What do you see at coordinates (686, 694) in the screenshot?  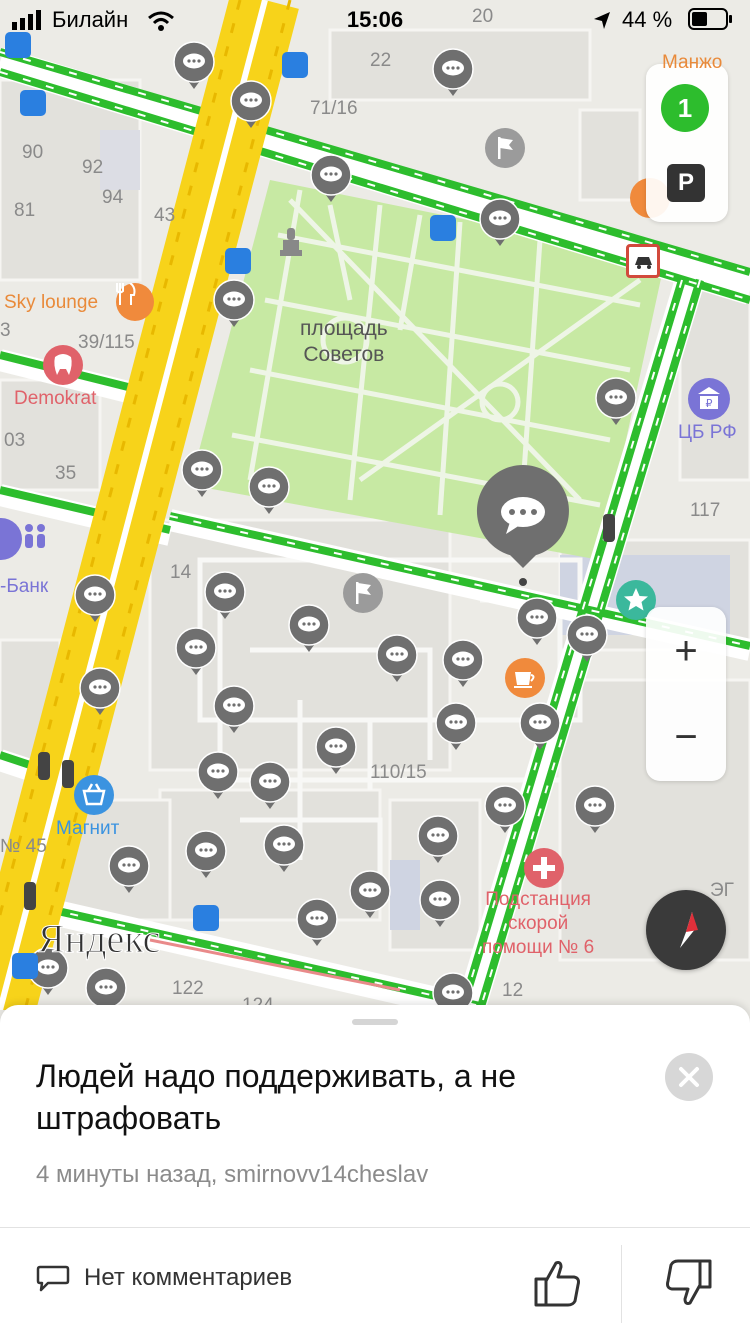 I see `zoom-controls: + −` at bounding box center [686, 694].